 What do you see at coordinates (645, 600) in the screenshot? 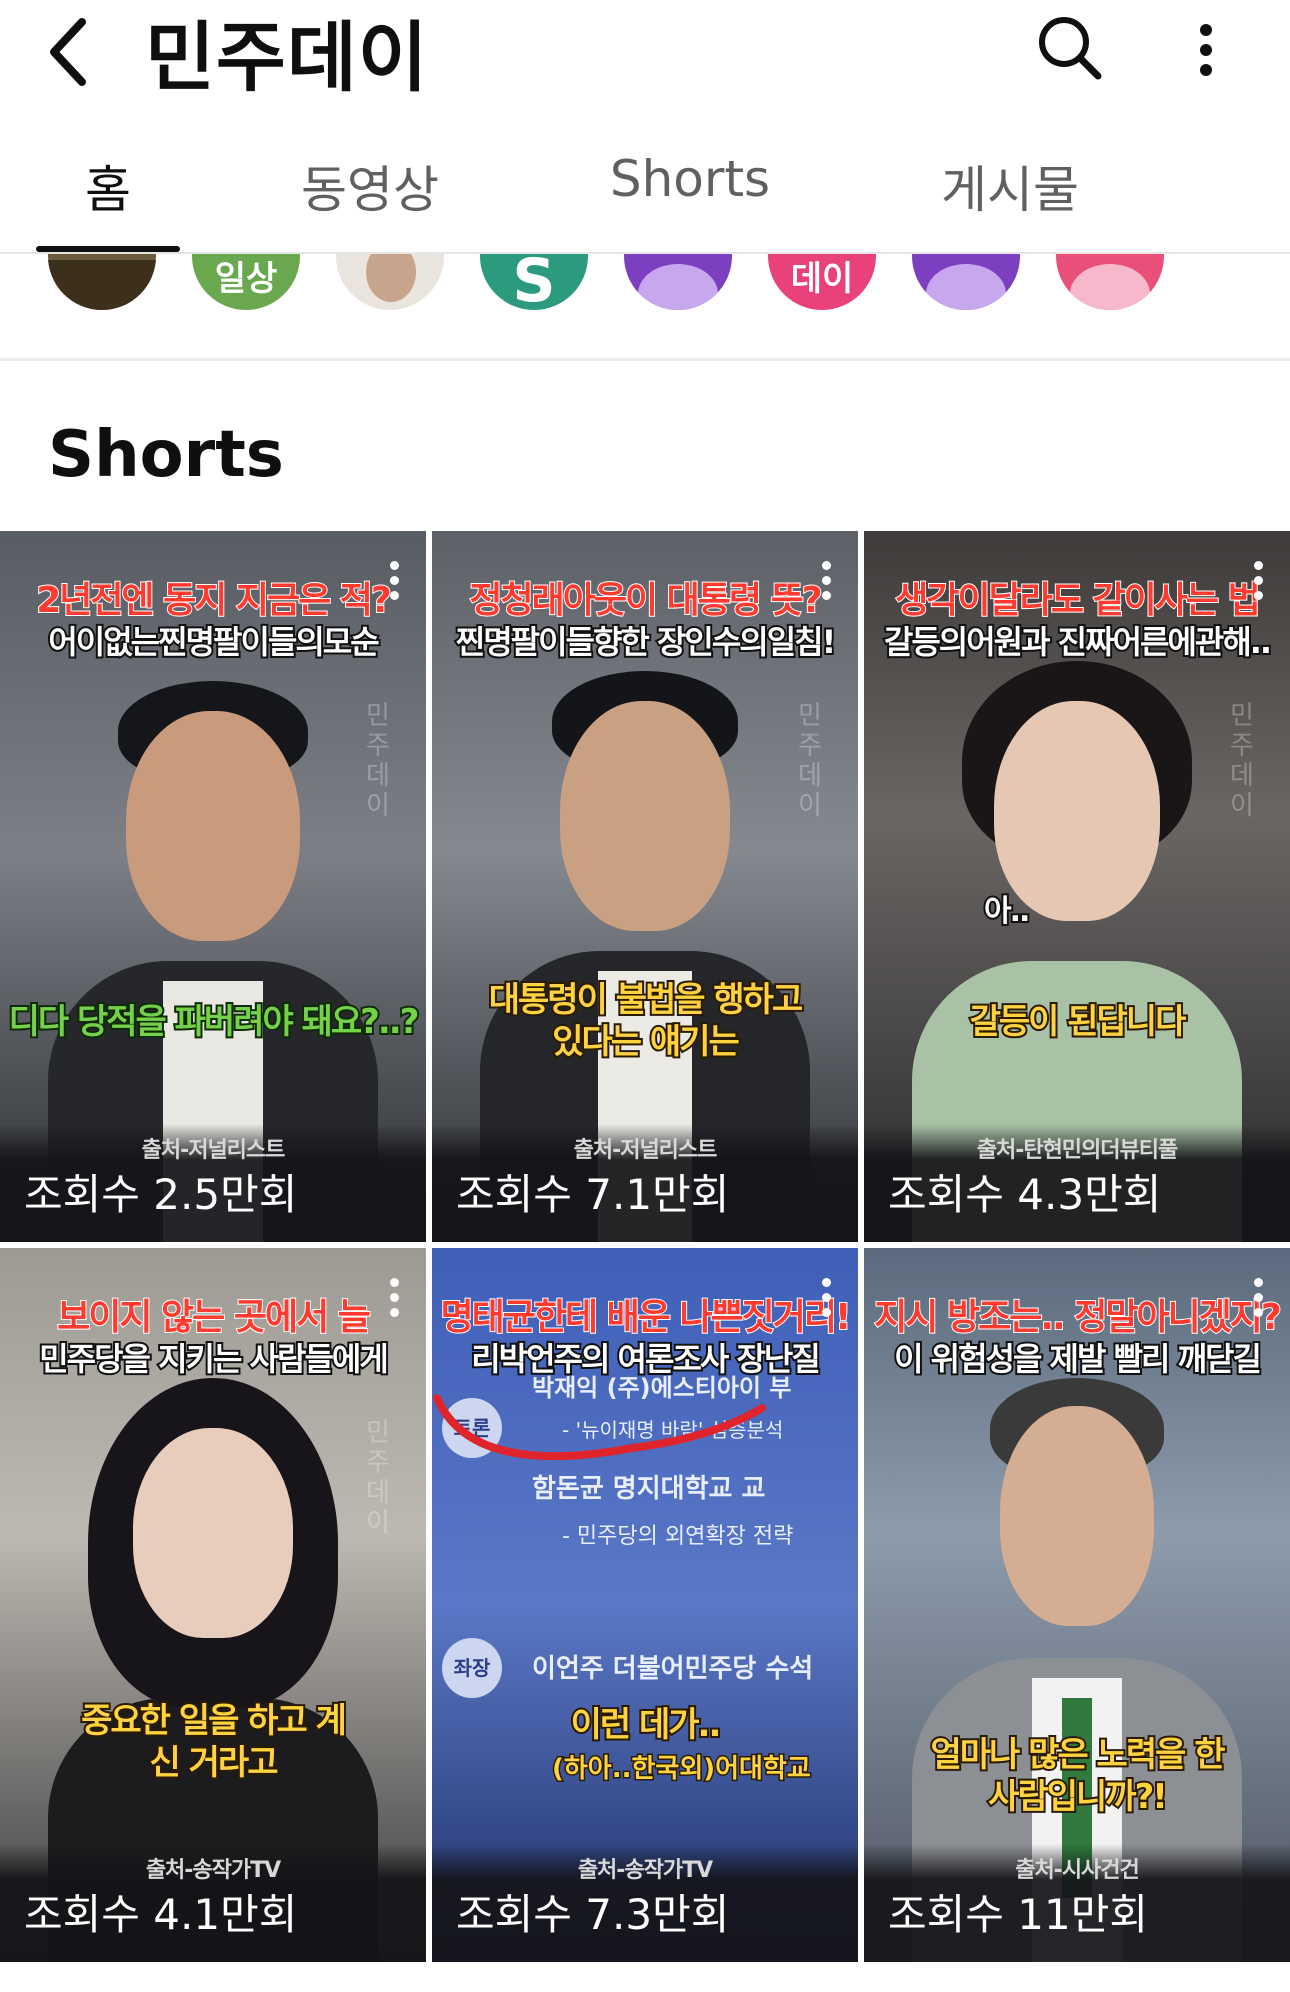
I see `short-caption-top: 정청래아웃이 대통령 뜻?` at bounding box center [645, 600].